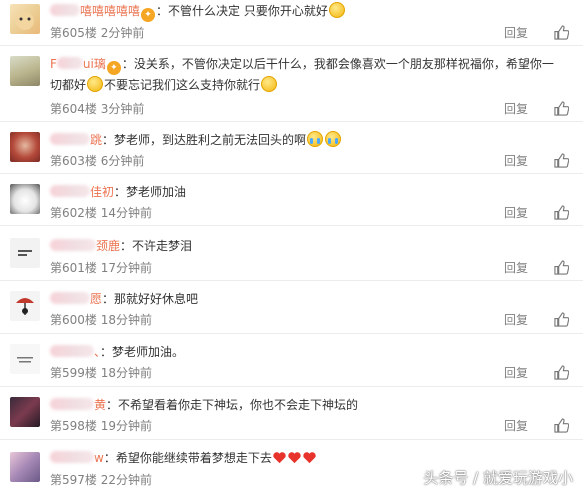 This screenshot has height=494, width=583. Describe the element at coordinates (73, 161) in the screenshot. I see `floor-number: 第603楼` at that location.